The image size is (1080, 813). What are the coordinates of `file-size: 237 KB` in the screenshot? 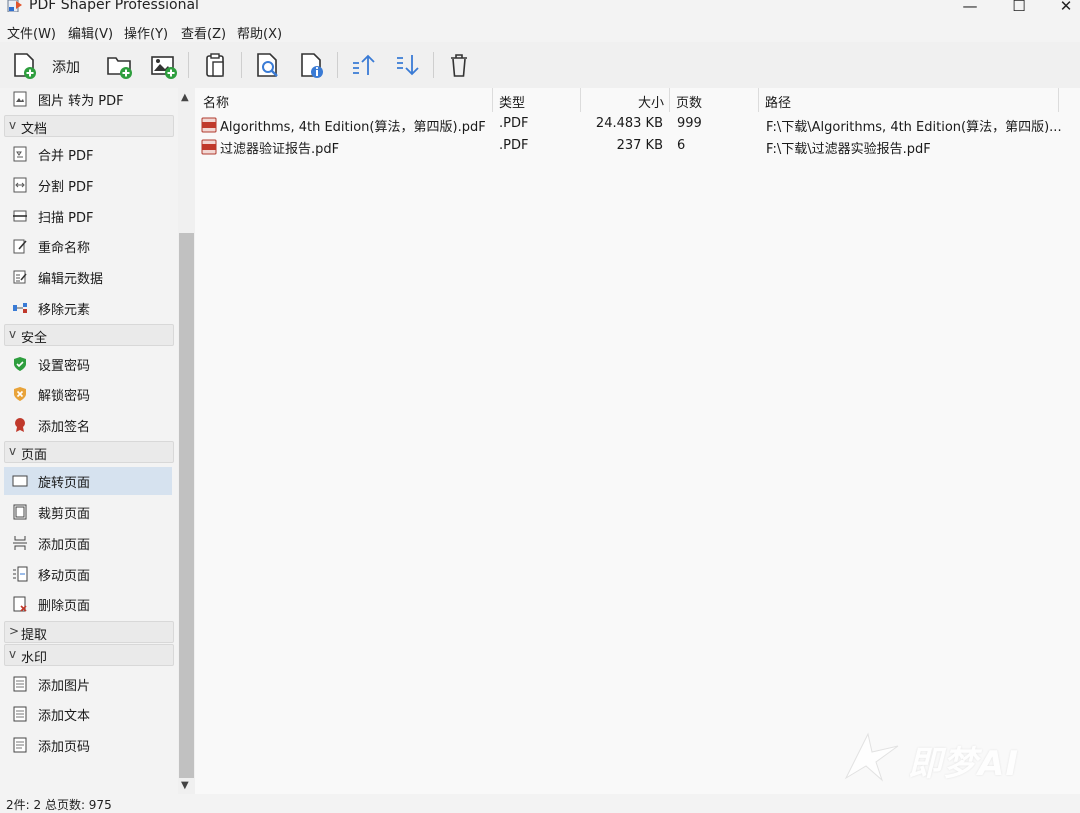 It's located at (639, 145).